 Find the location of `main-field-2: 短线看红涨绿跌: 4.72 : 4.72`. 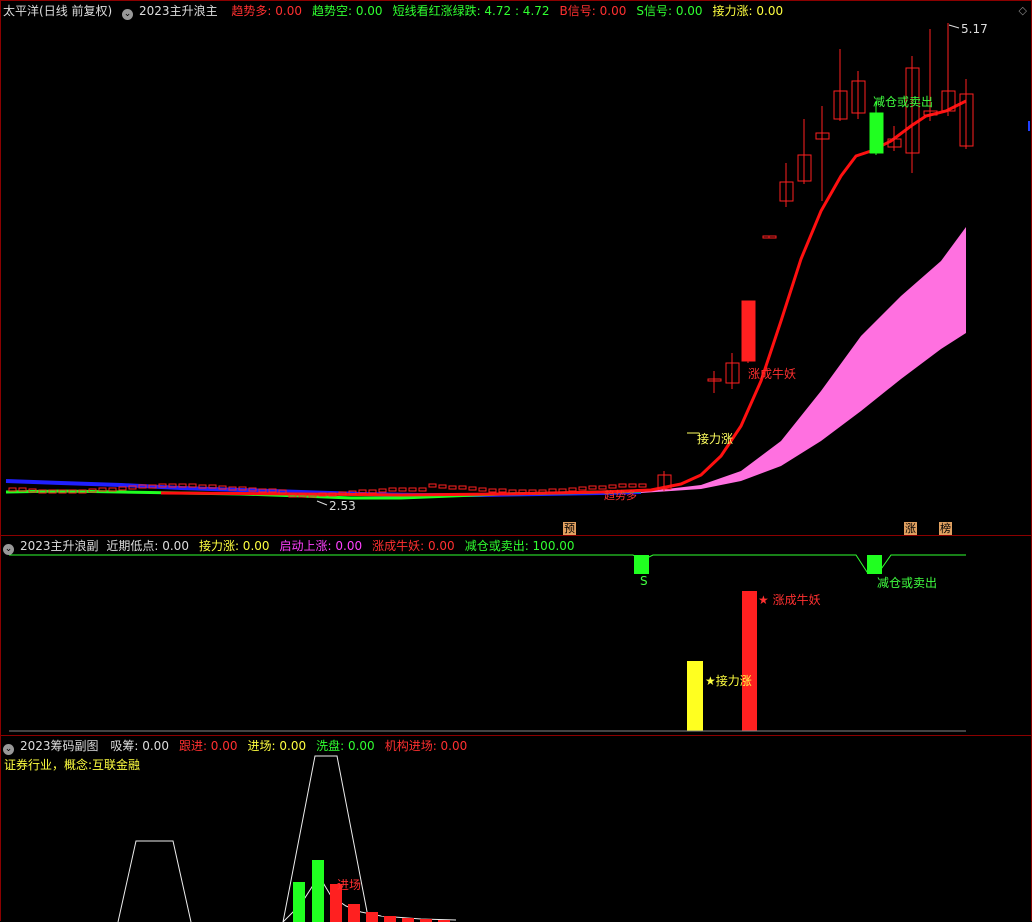

main-field-2: 短线看红涨绿跌: 4.72 : 4.72 is located at coordinates (471, 11).